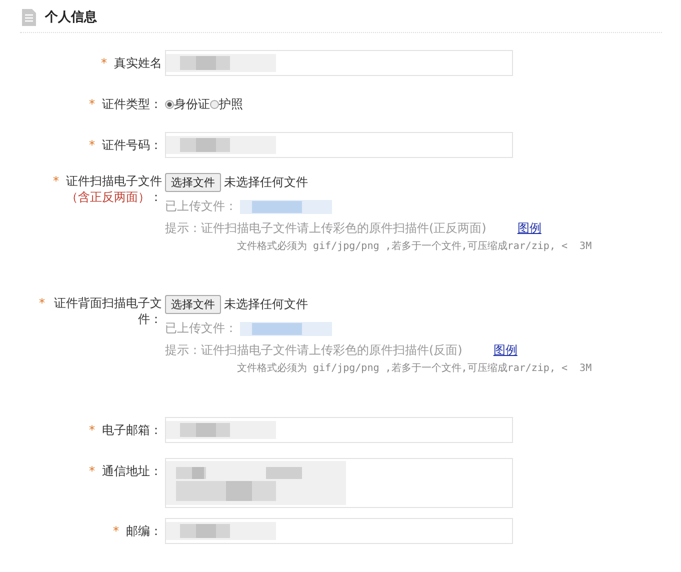 This screenshot has width=681, height=572. What do you see at coordinates (325, 228) in the screenshot?
I see `hint-text: 提示：证件扫描电子文件请上传彩色的原件扫描件(正反两面)` at bounding box center [325, 228].